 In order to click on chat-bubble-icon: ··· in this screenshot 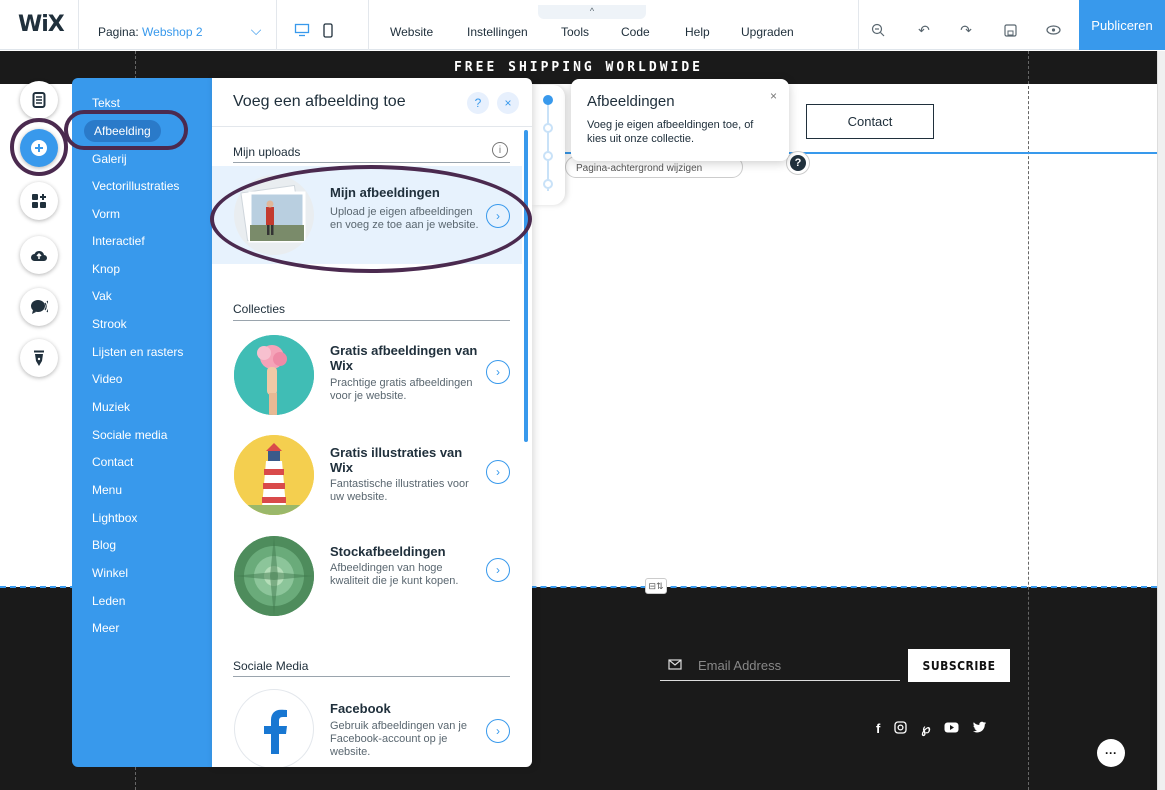, I will do `click(1111, 753)`.